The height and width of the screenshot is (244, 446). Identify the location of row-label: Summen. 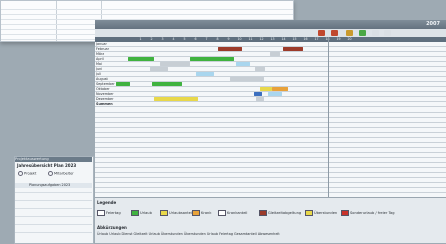
(104, 104).